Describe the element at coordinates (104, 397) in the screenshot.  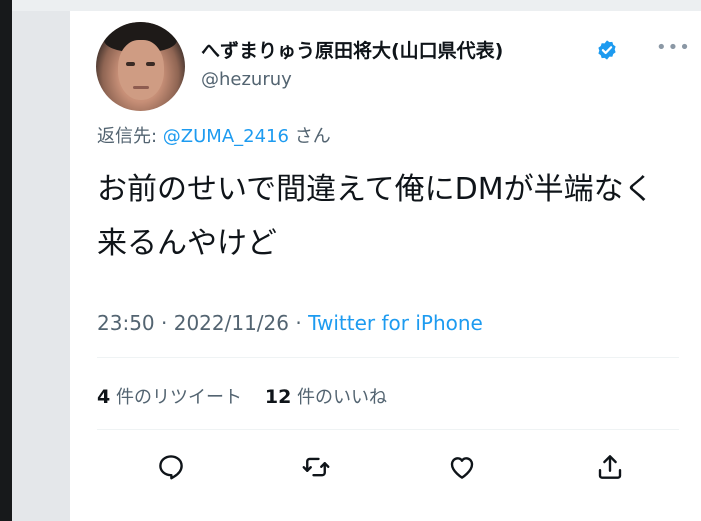
I see `retweet-count: 4` at that location.